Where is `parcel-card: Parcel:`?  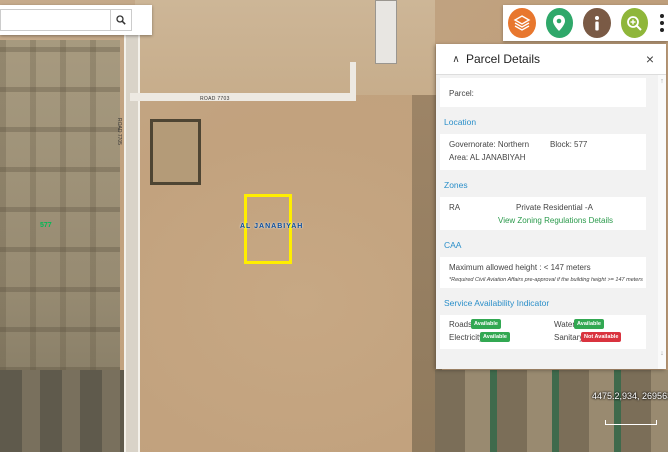 parcel-card: Parcel: is located at coordinates (543, 92).